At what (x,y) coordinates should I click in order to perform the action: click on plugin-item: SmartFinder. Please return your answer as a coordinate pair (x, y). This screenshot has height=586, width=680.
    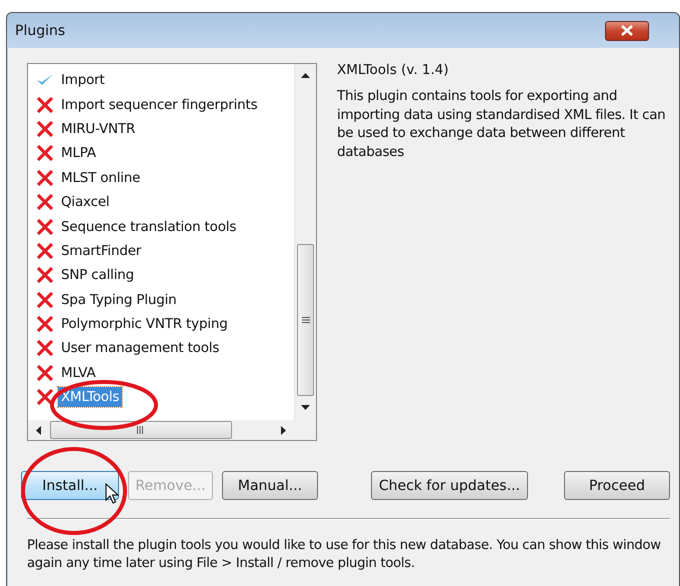
    Looking at the image, I should click on (101, 250).